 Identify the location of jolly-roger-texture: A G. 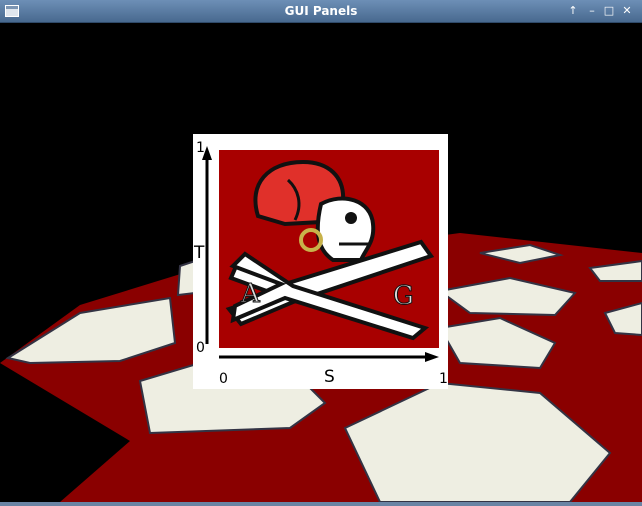
(329, 249).